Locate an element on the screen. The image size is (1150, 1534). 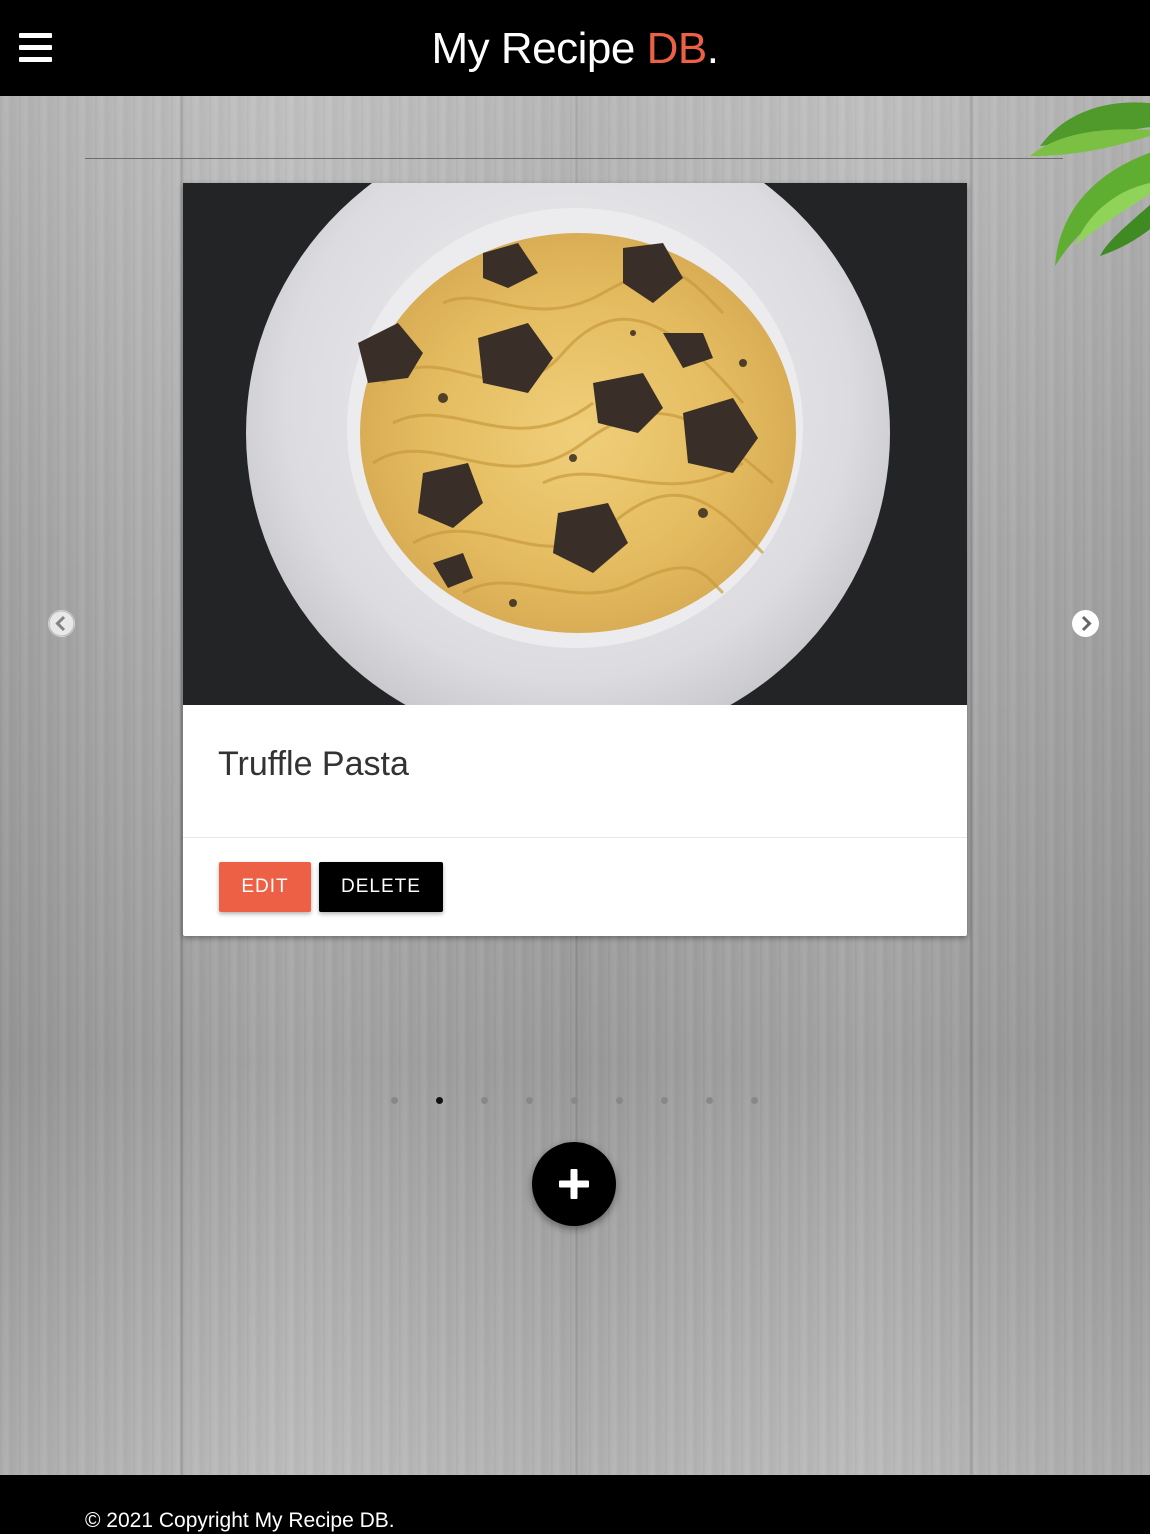
copyright-text: © 2021 Copyright My Recipe DB. is located at coordinates (240, 1520).